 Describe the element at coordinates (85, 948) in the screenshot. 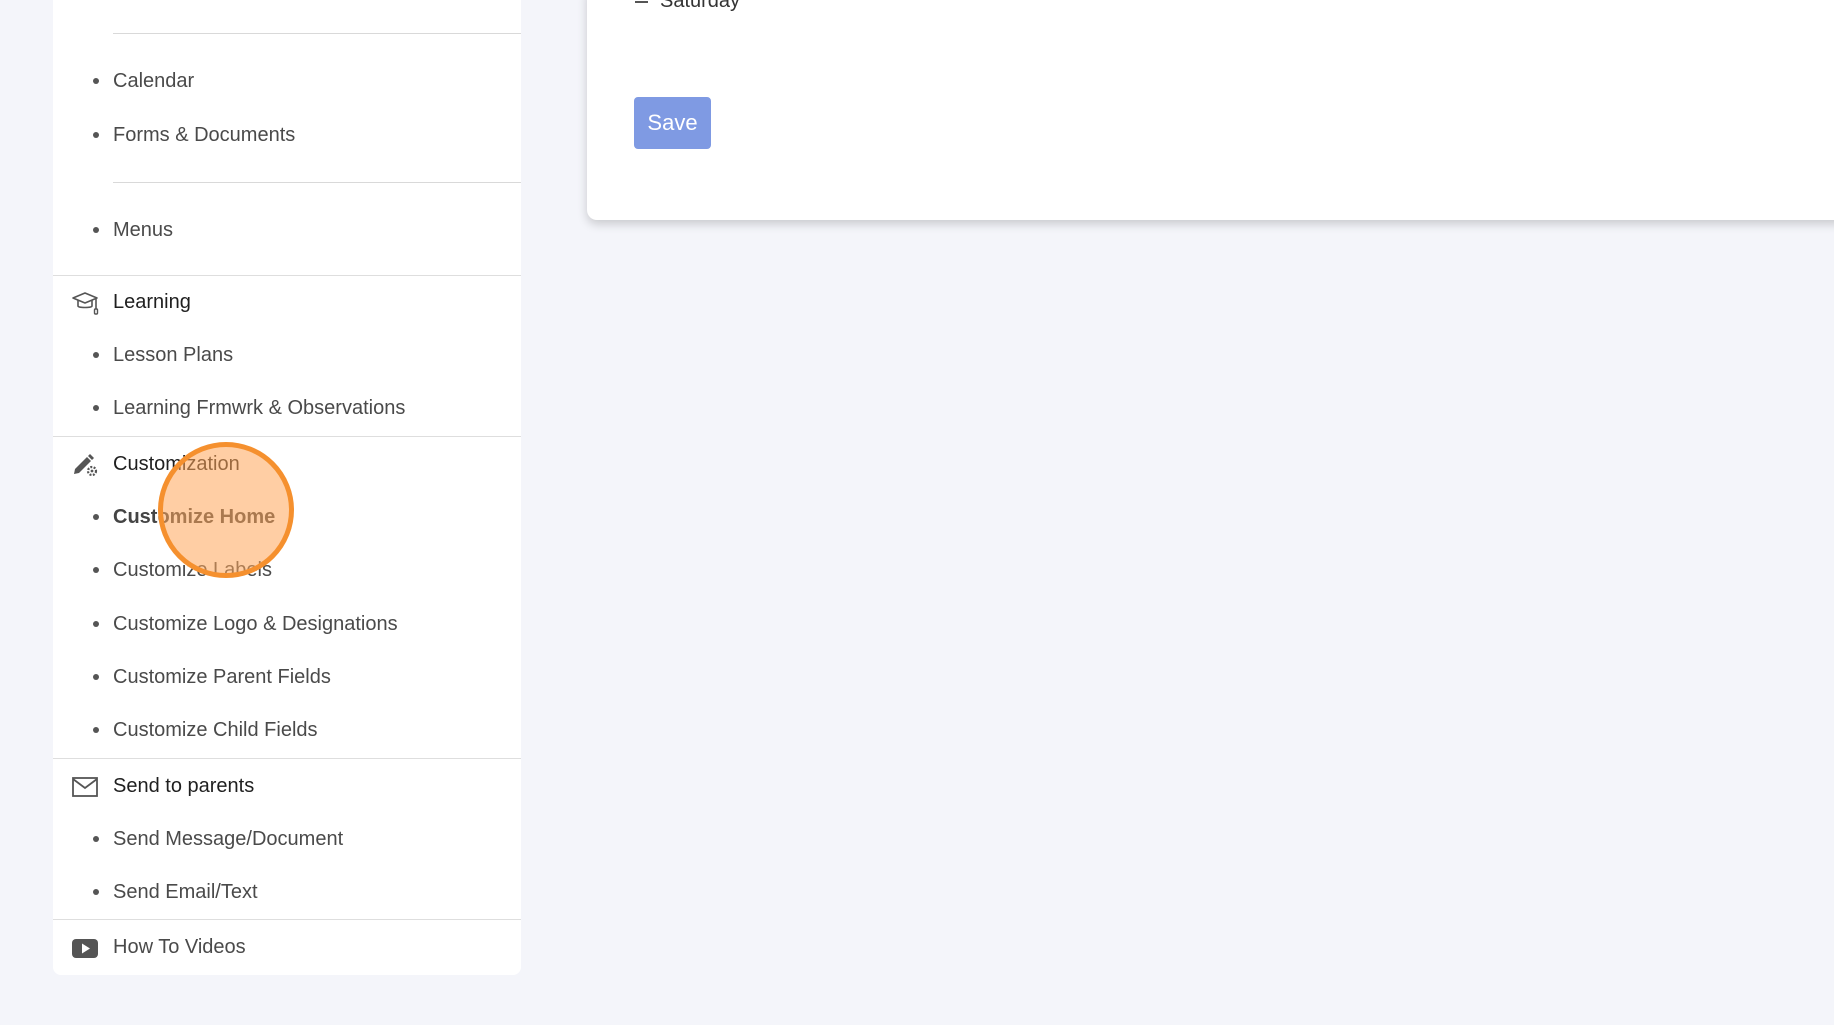

I see `play-video-icon` at that location.